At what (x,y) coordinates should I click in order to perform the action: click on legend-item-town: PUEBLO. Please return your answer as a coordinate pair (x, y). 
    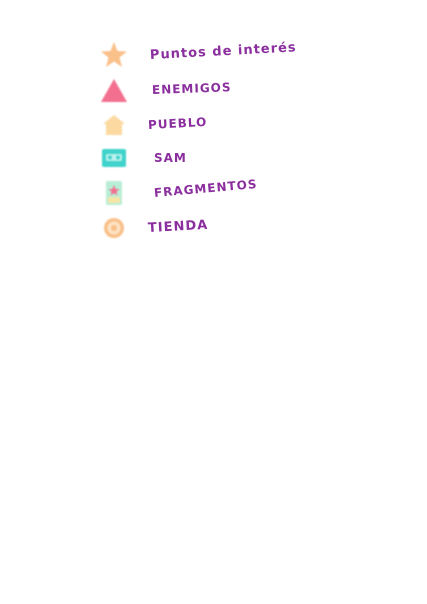
    Looking at the image, I should click on (152, 125).